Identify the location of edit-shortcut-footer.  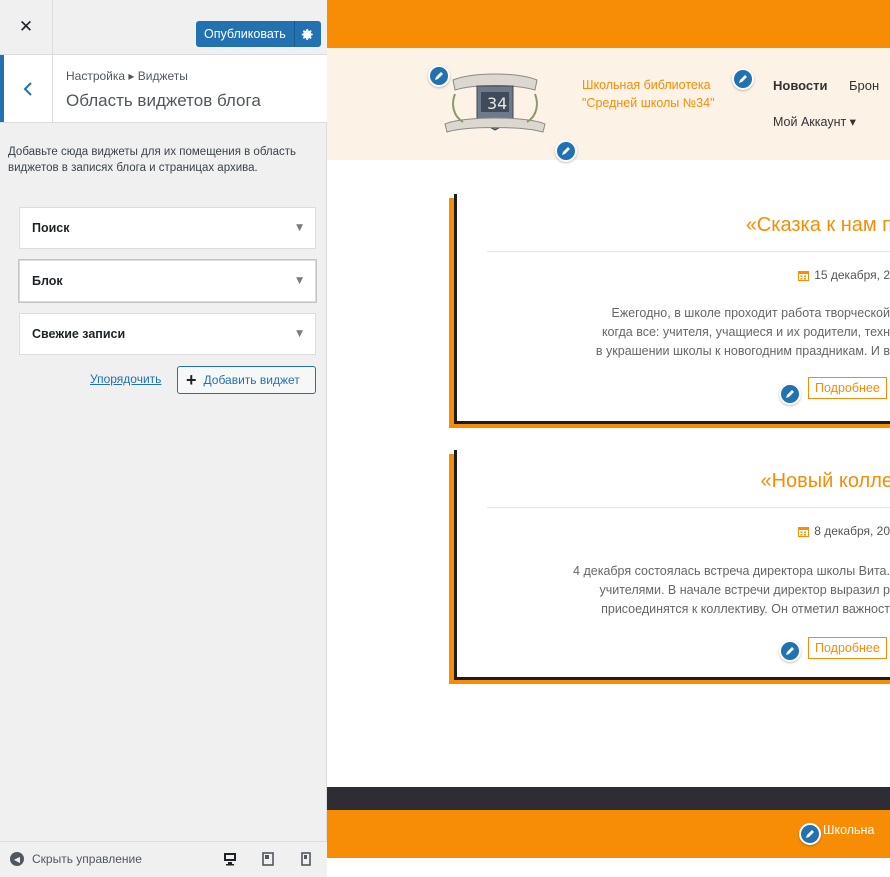
(810, 834).